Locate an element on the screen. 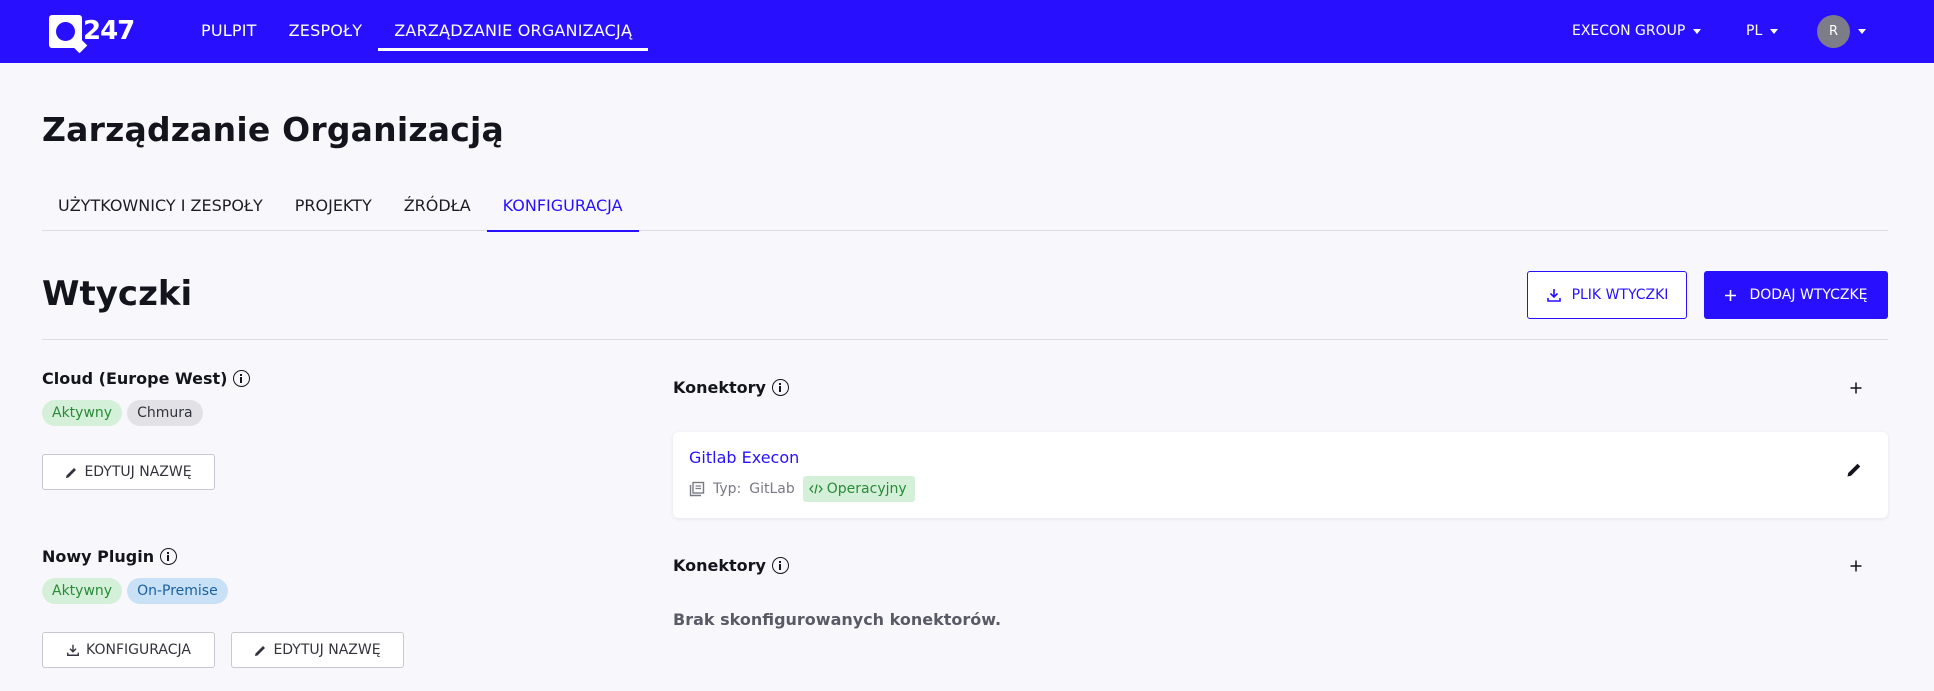  logo: 247 is located at coordinates (92, 31).